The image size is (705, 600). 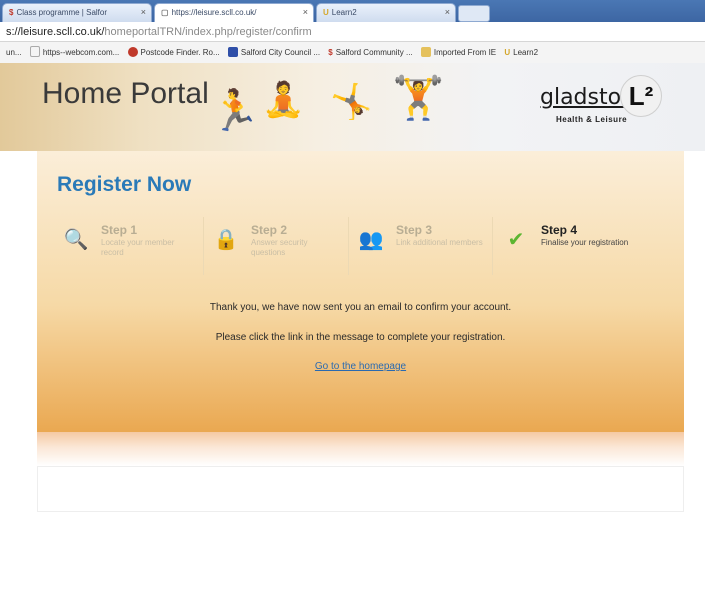 I want to click on step-2: 🔒 Step 2 Answer security questions, so click(x=272, y=248).